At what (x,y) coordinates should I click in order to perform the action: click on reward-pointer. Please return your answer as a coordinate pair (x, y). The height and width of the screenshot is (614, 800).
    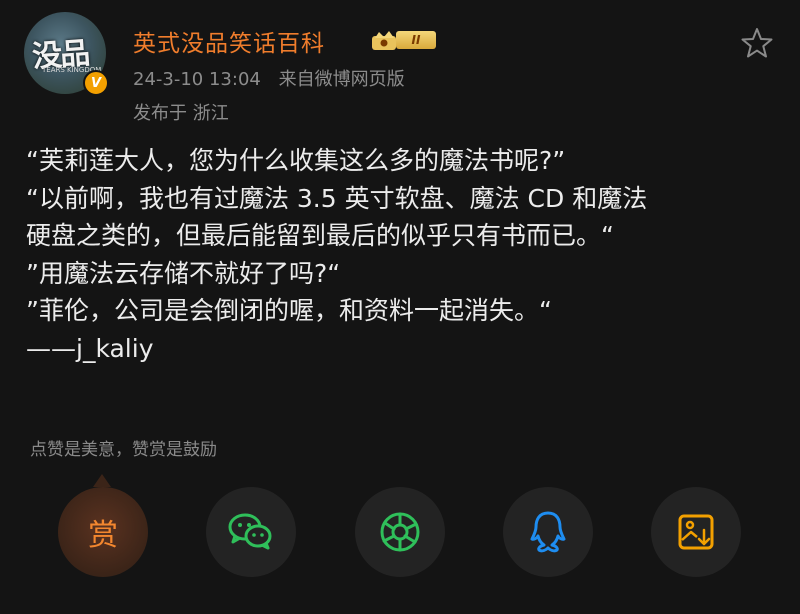
    Looking at the image, I should click on (102, 480).